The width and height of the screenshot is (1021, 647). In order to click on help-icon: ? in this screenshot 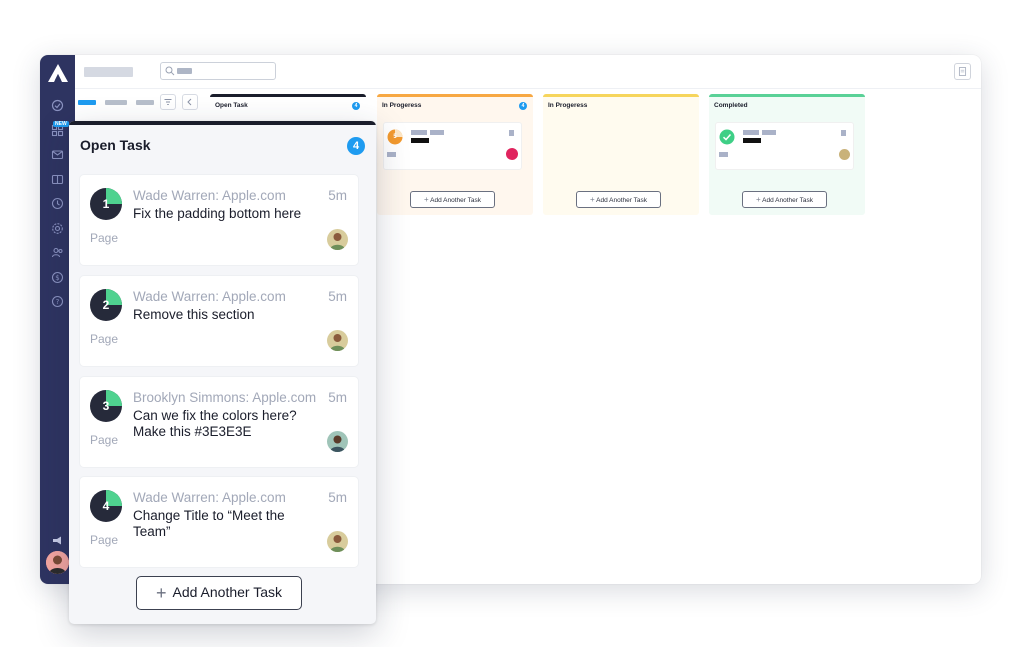, I will do `click(57, 301)`.